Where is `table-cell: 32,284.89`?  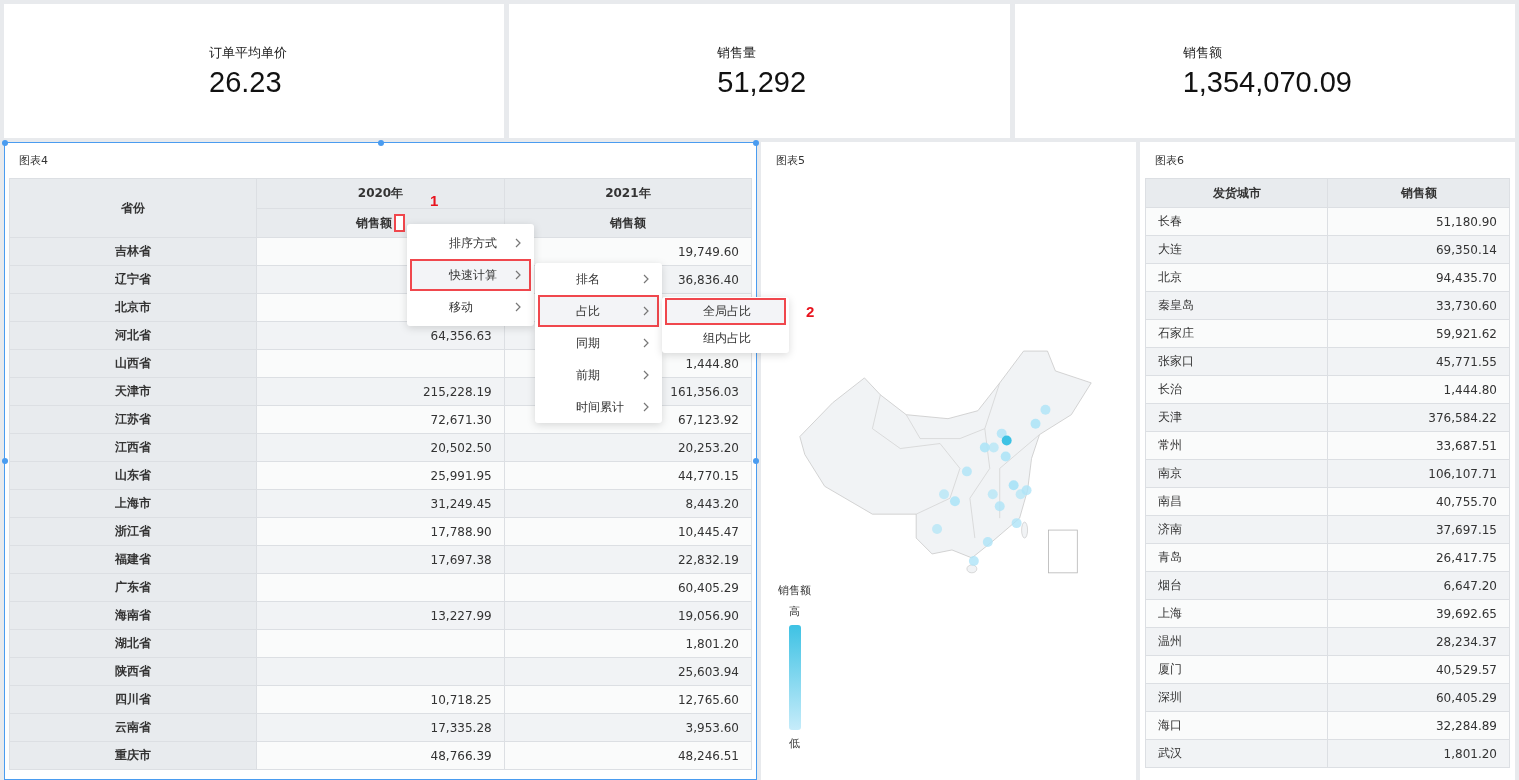 table-cell: 32,284.89 is located at coordinates (1418, 725).